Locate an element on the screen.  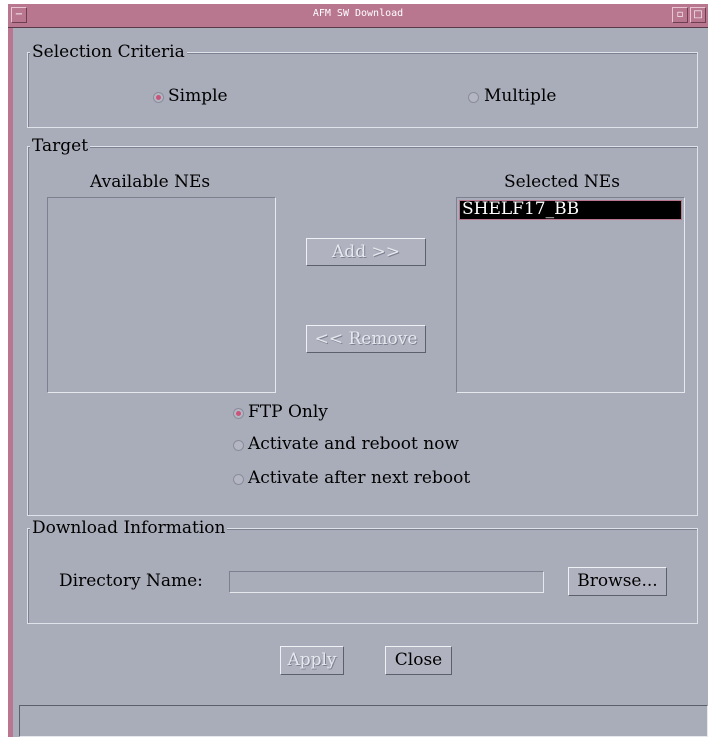
window-title: AFM SW Download is located at coordinates (358, 13).